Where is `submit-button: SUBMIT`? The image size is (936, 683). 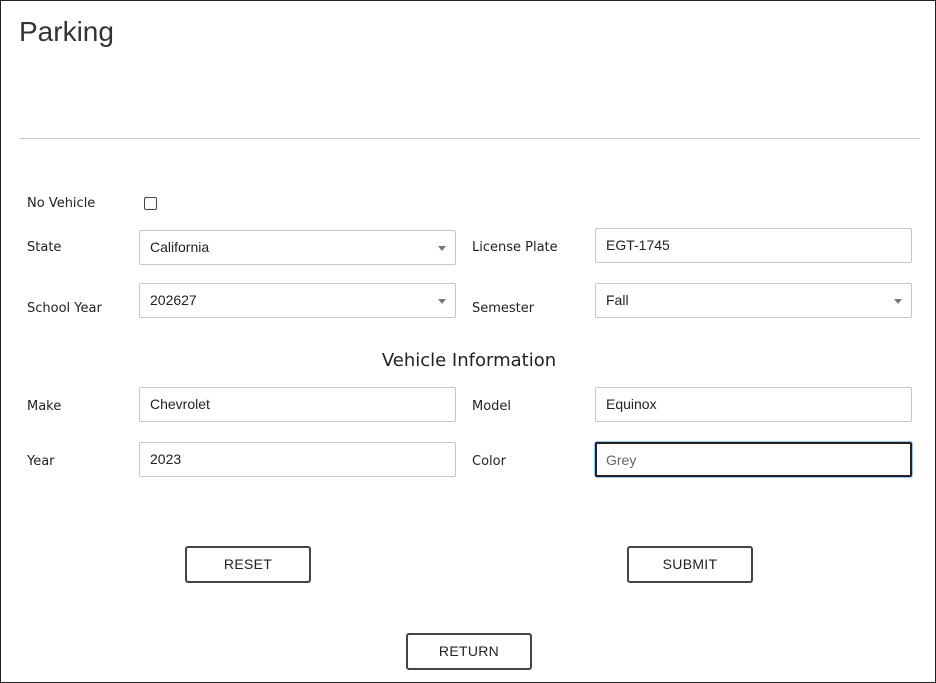
submit-button: SUBMIT is located at coordinates (690, 564).